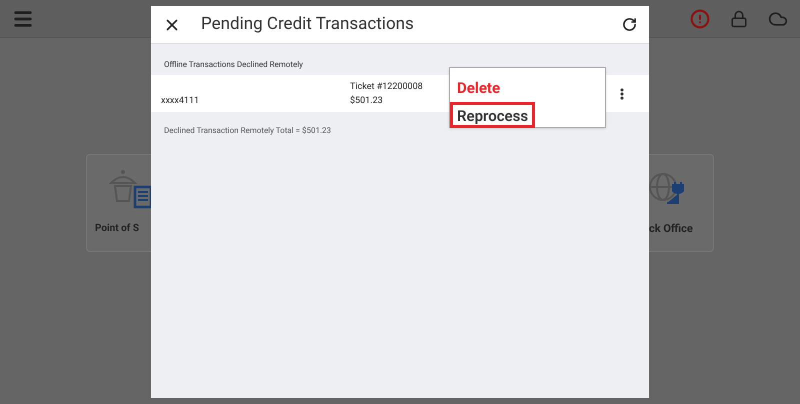 This screenshot has height=404, width=800. What do you see at coordinates (367, 101) in the screenshot?
I see `amount: $501.23` at bounding box center [367, 101].